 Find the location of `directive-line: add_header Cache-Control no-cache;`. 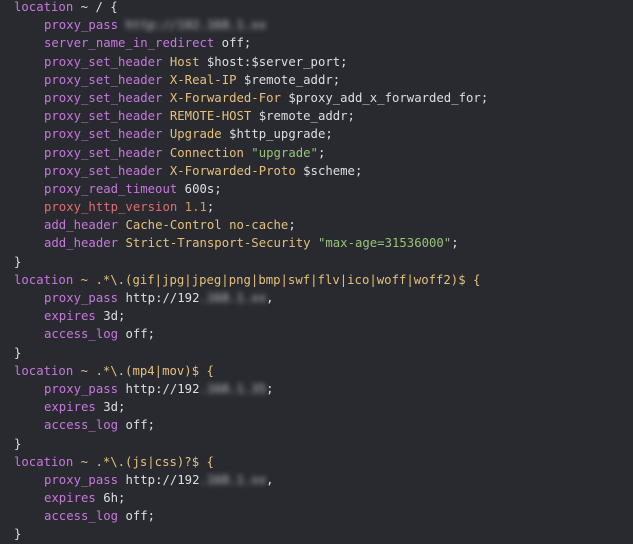

directive-line: add_header Cache-Control no-cache; is located at coordinates (170, 225).